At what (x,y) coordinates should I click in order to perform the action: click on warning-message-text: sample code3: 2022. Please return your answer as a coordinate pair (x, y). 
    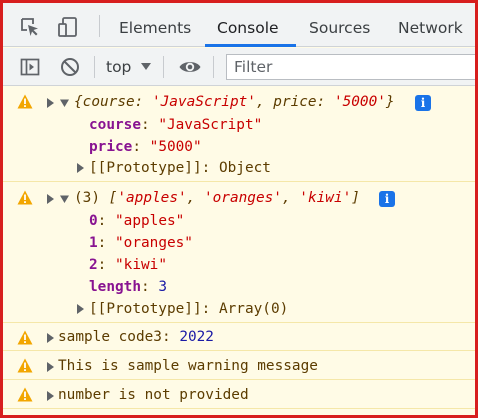
    Looking at the image, I should click on (136, 337).